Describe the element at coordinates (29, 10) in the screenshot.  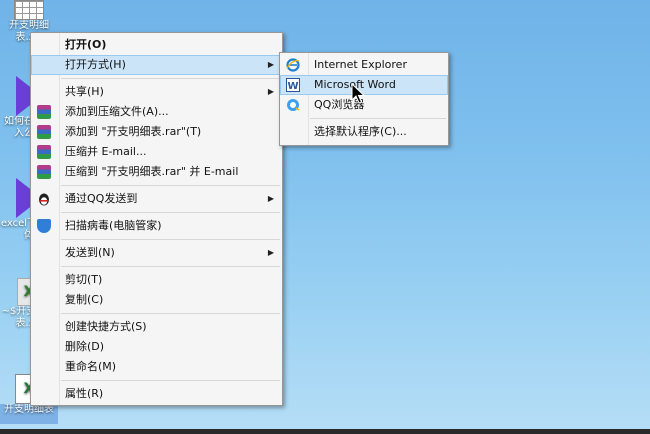
I see `spreadsheet-icon` at that location.